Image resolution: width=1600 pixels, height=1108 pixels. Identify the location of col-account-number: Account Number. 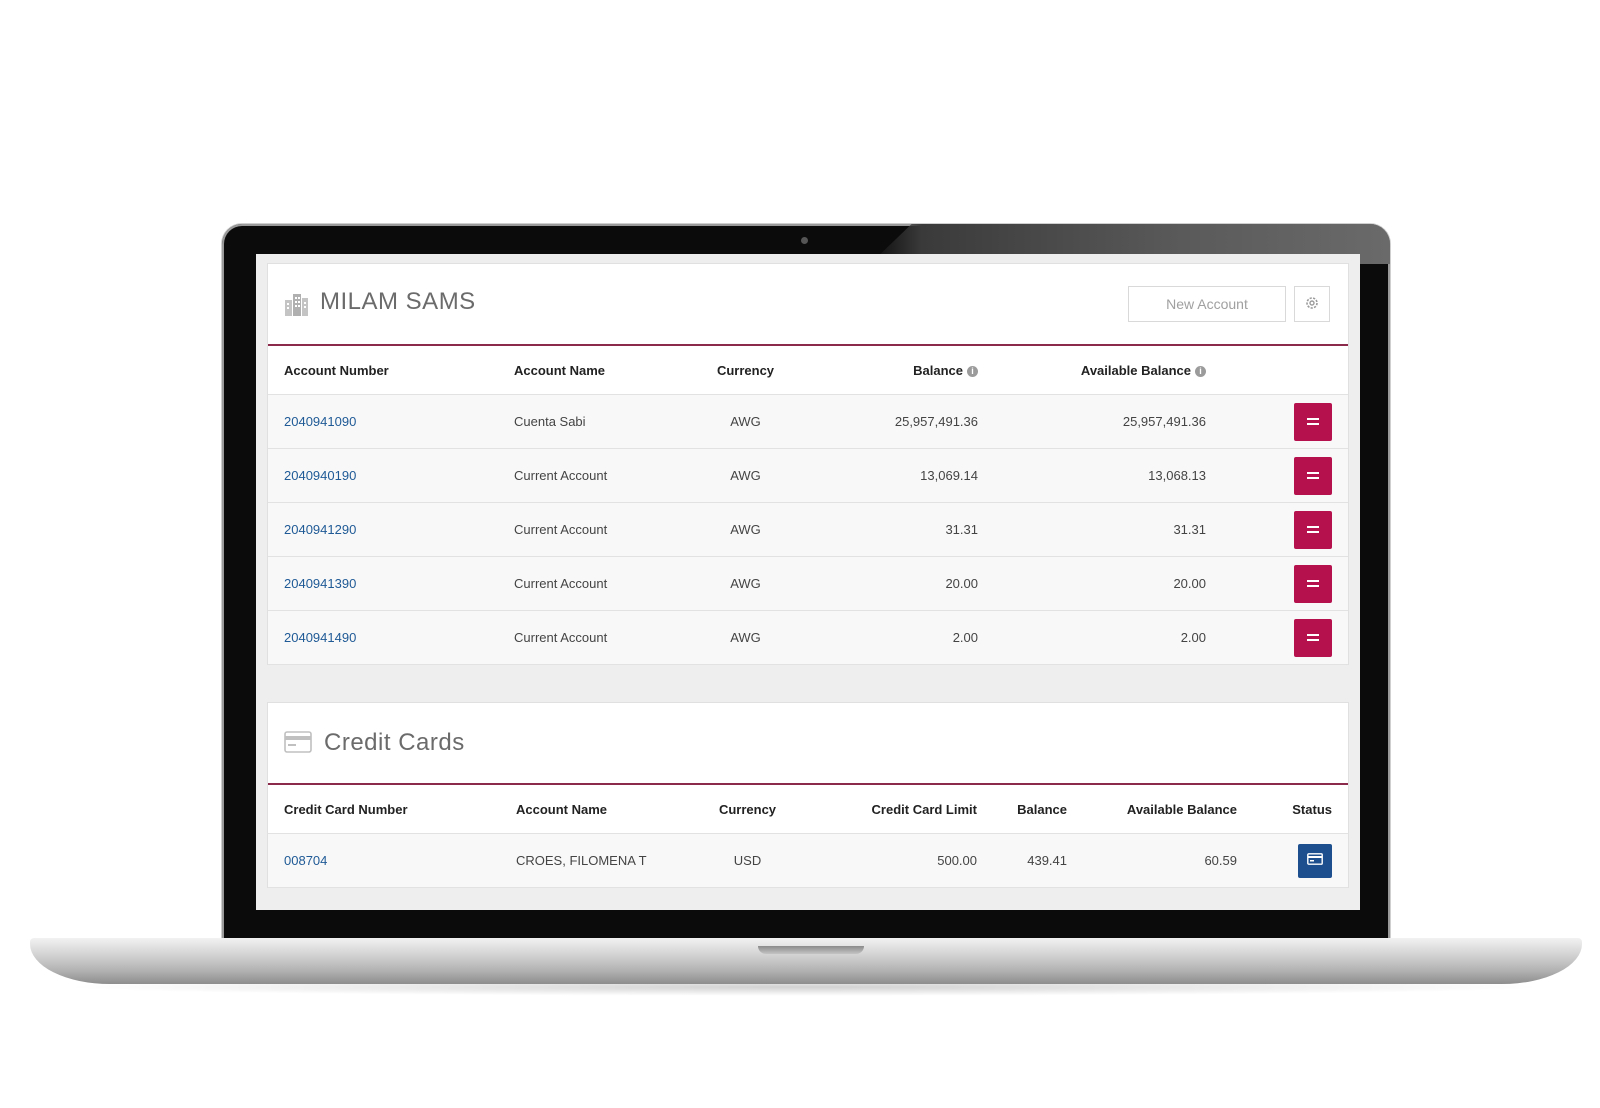
(383, 370).